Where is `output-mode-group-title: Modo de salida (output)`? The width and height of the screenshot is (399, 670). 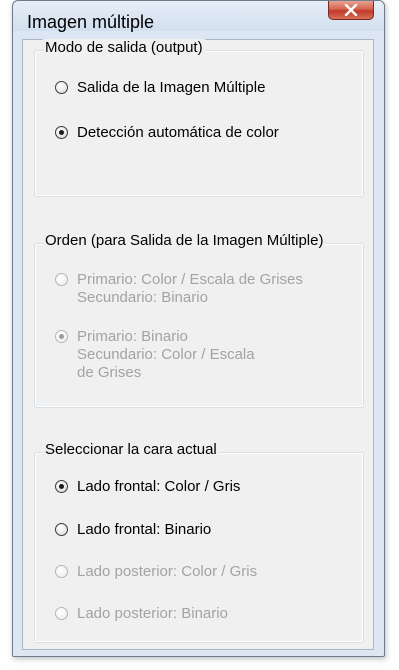
output-mode-group-title: Modo de salida (output) is located at coordinates (124, 47).